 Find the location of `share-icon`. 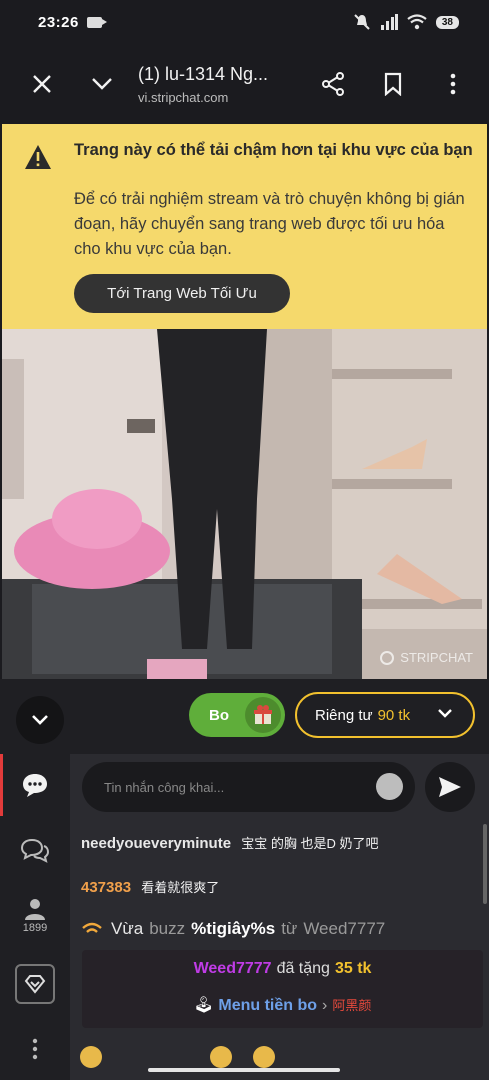

share-icon is located at coordinates (333, 84).